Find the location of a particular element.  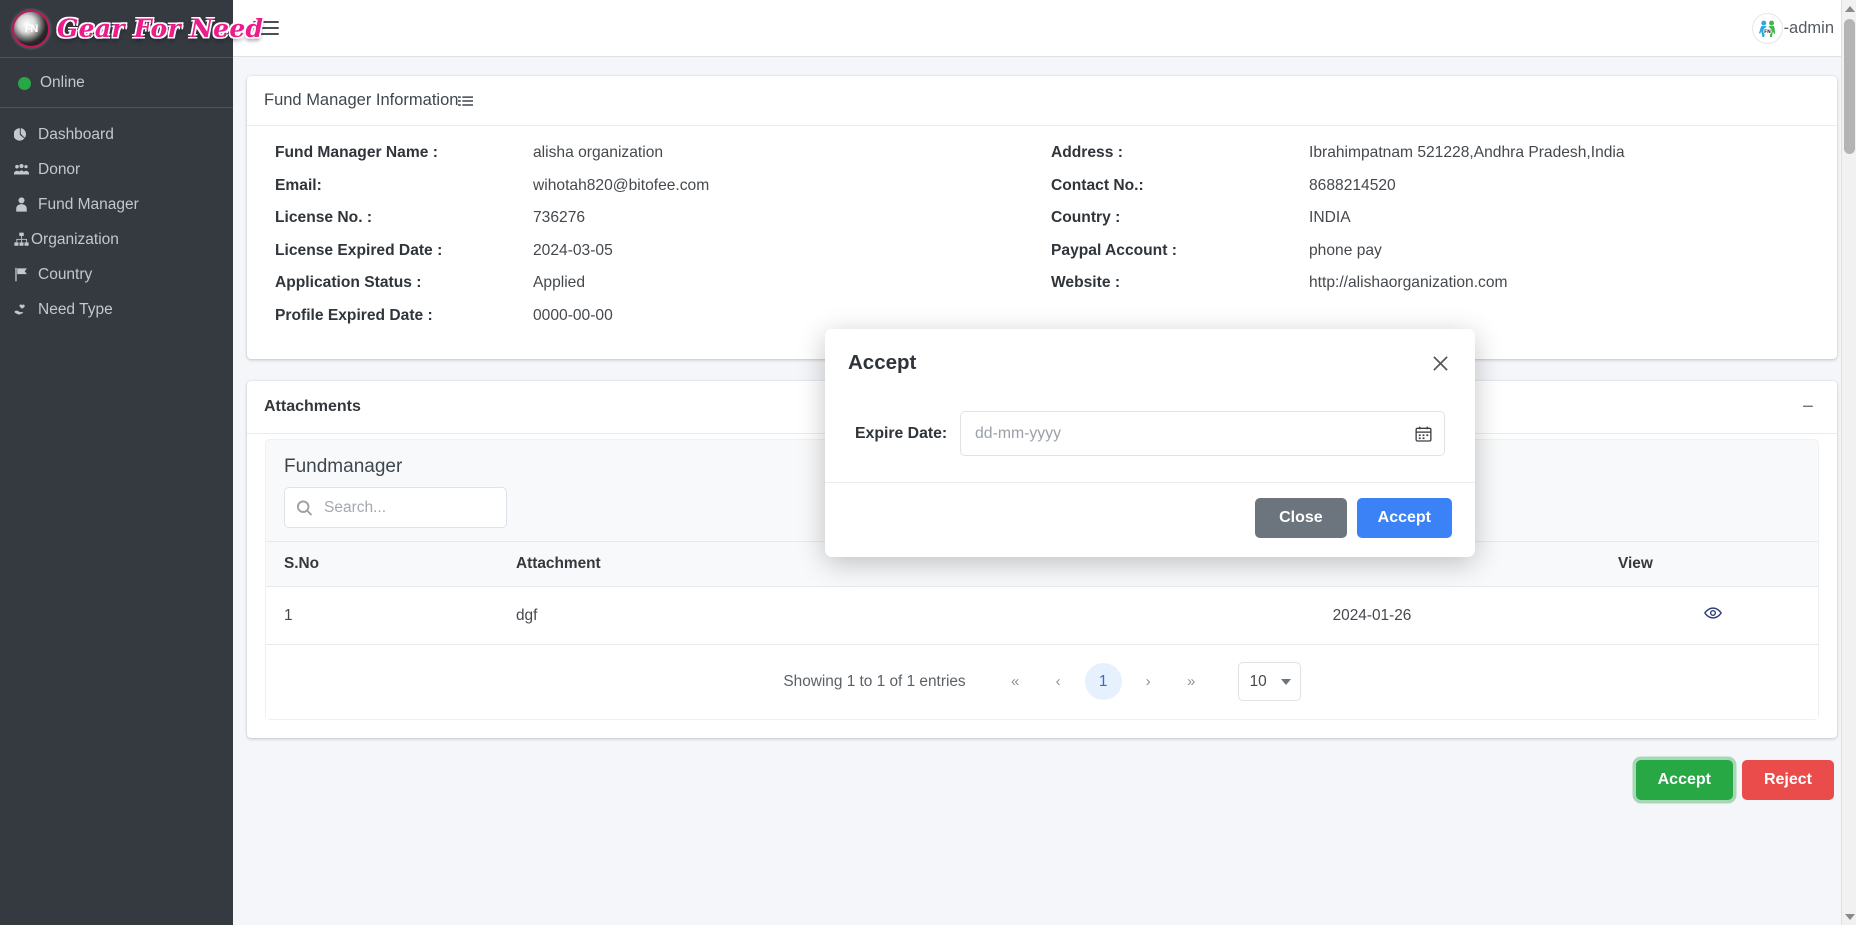

fund-manager-card-header: Fund Manager Information is located at coordinates (1042, 101).